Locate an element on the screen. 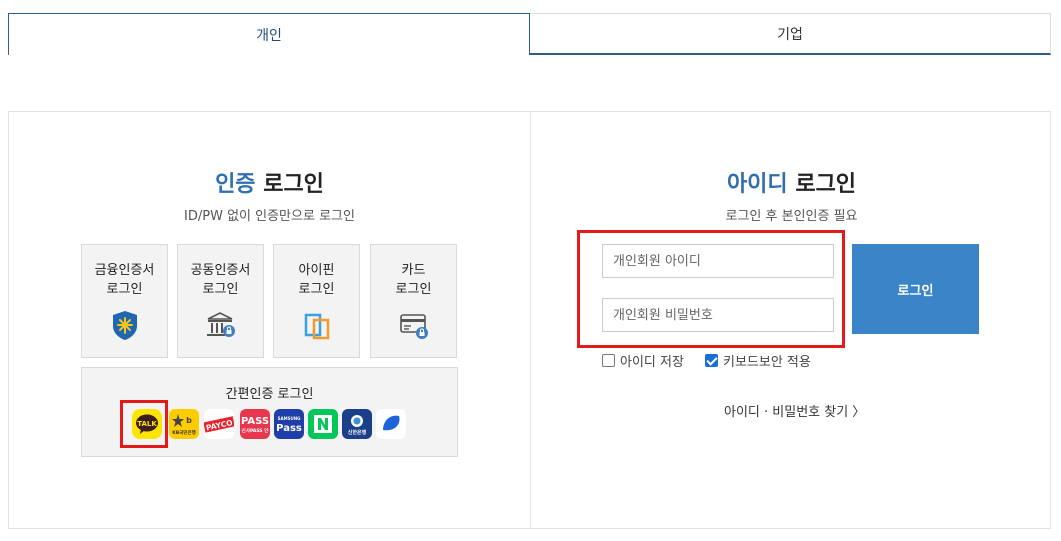  samsung-pass-icon: SAMSUNG Pass is located at coordinates (289, 425).